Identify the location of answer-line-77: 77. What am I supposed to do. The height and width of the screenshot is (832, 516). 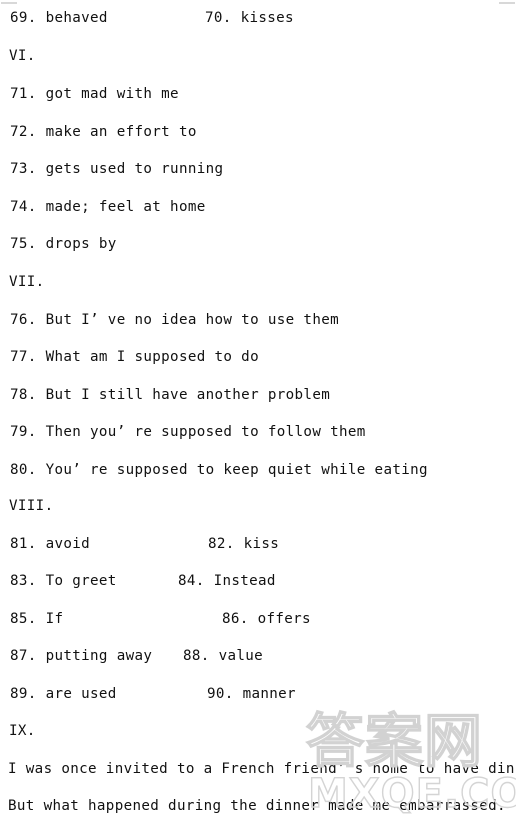
(134, 357).